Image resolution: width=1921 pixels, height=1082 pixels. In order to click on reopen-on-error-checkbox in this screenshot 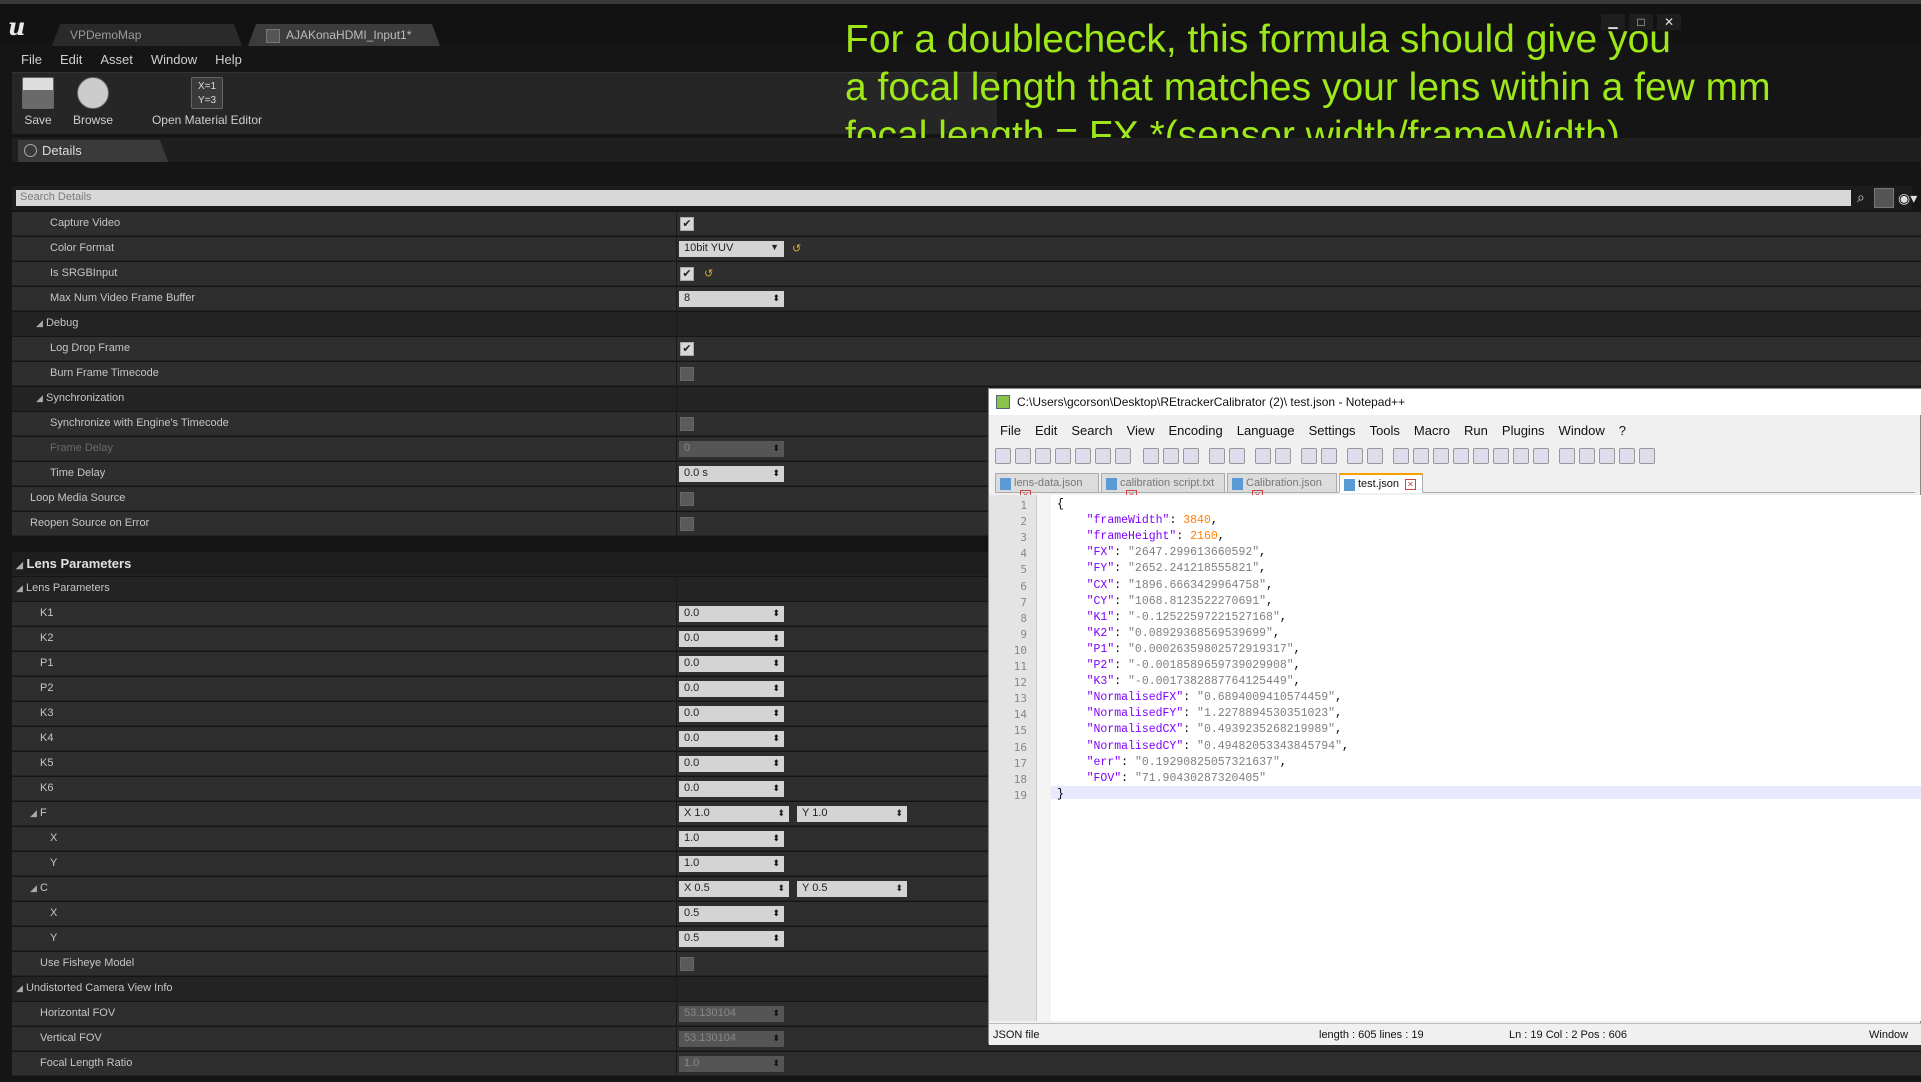, I will do `click(687, 524)`.